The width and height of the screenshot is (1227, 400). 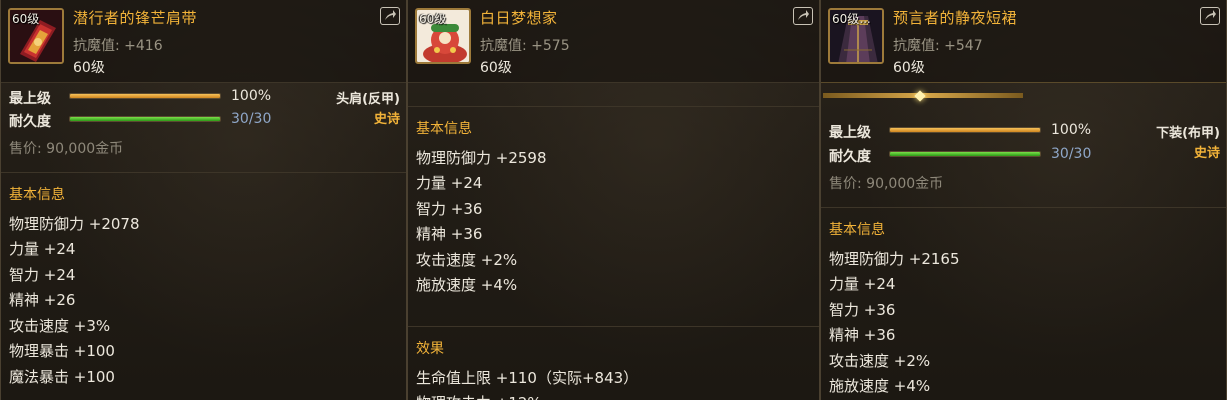 I want to click on item-name: 潜行者的锋芒肩带, so click(x=135, y=18).